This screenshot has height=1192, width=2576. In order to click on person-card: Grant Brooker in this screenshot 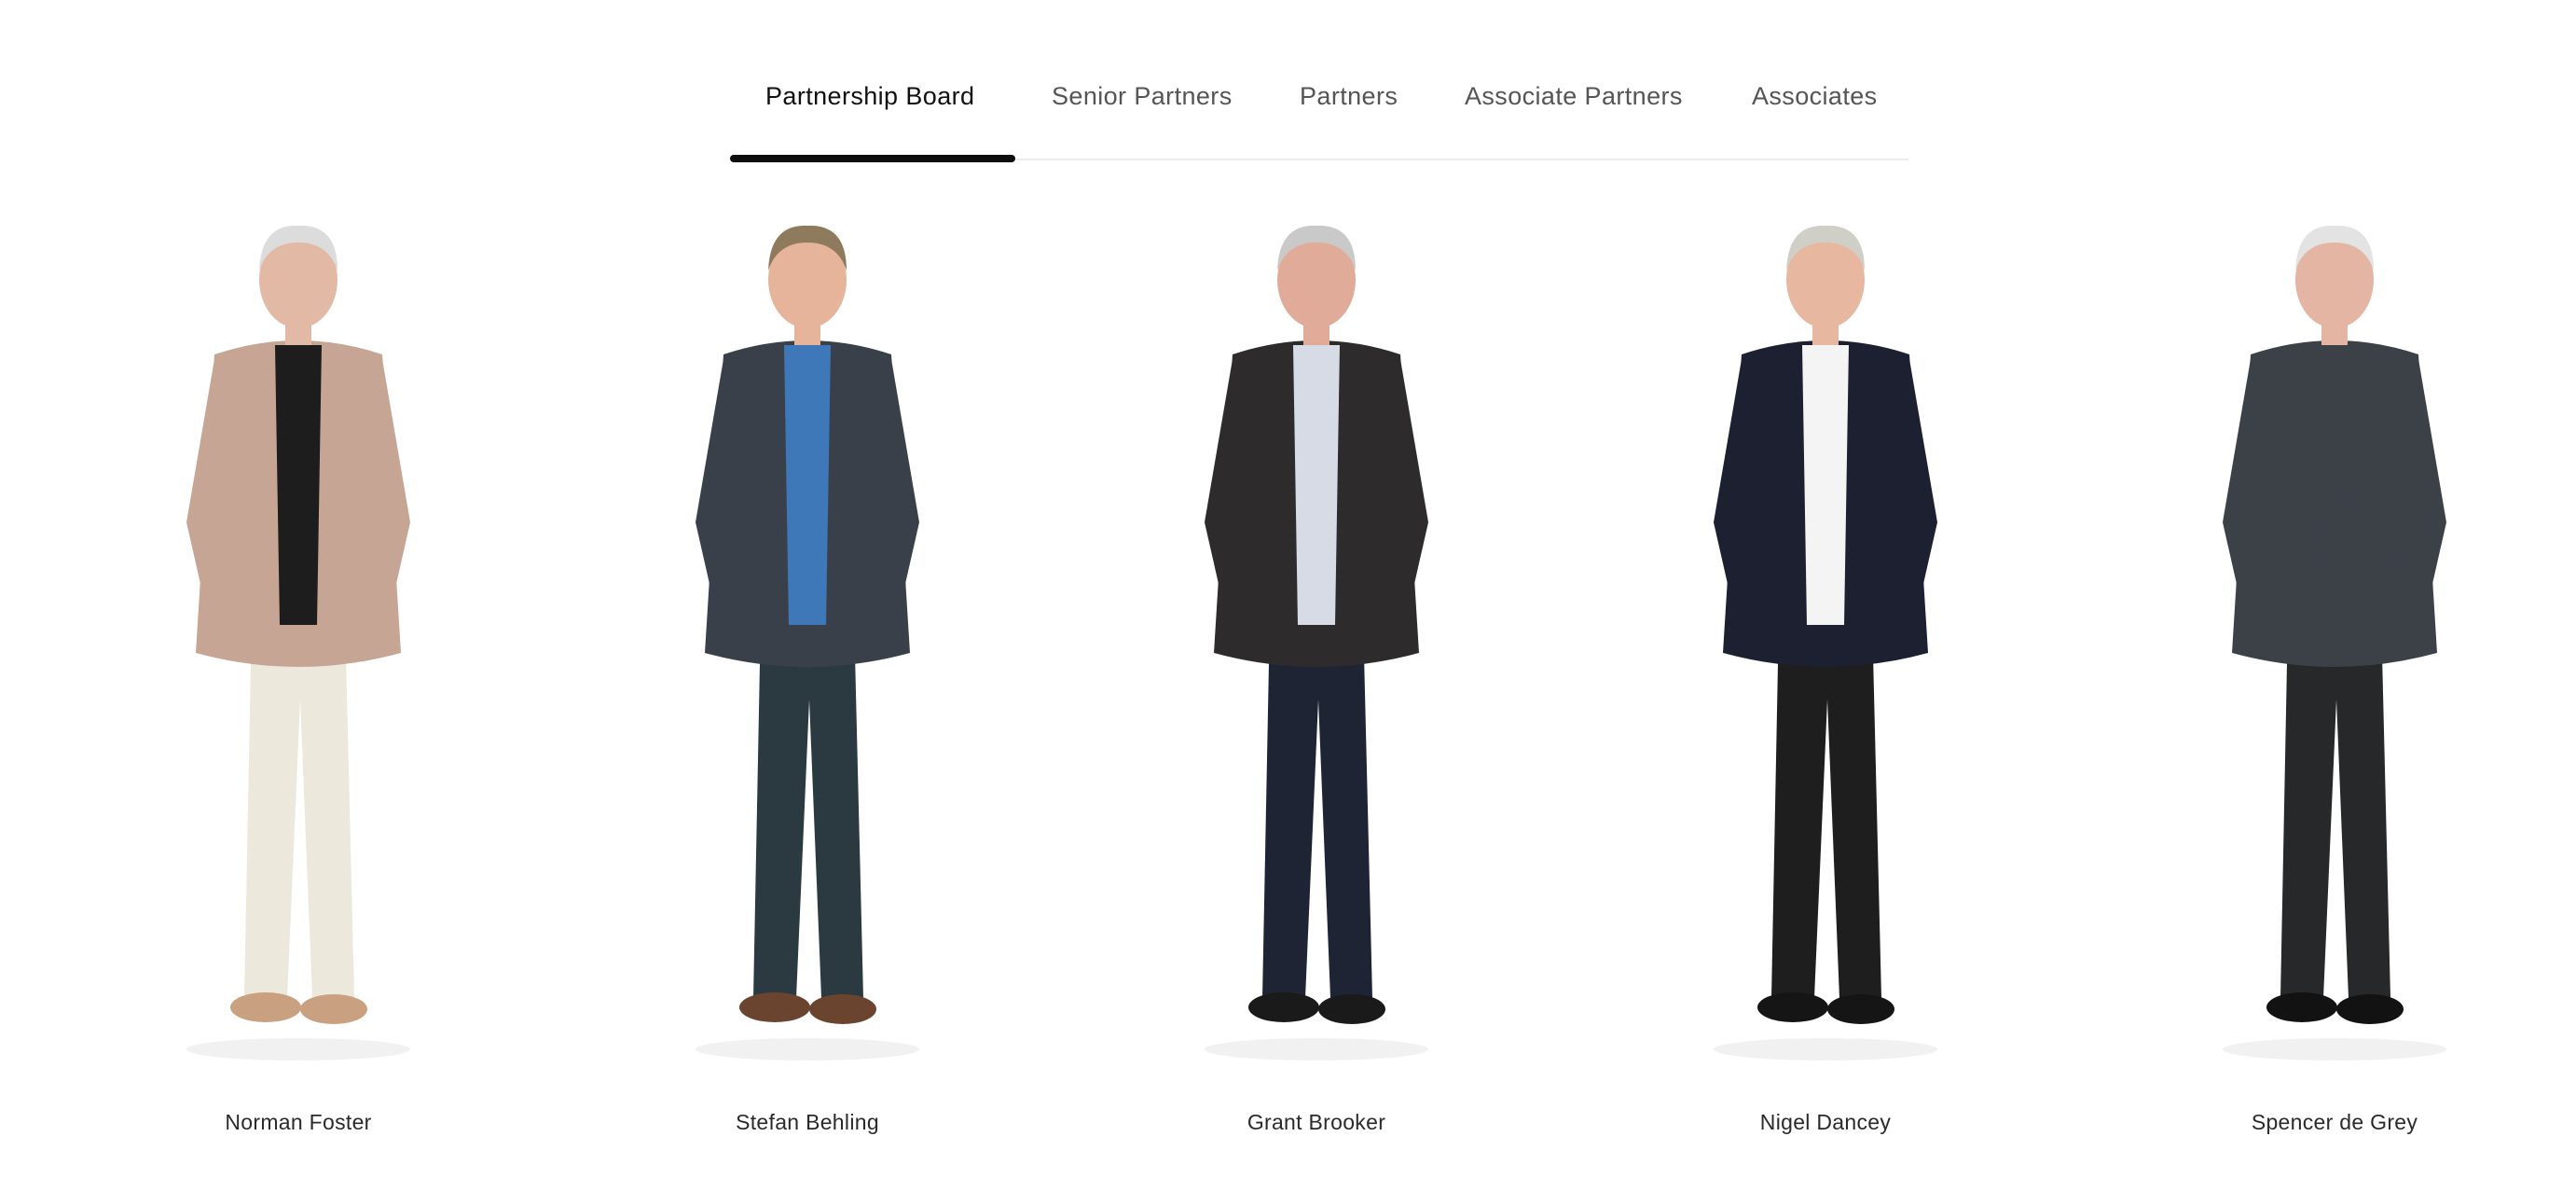, I will do `click(1316, 691)`.